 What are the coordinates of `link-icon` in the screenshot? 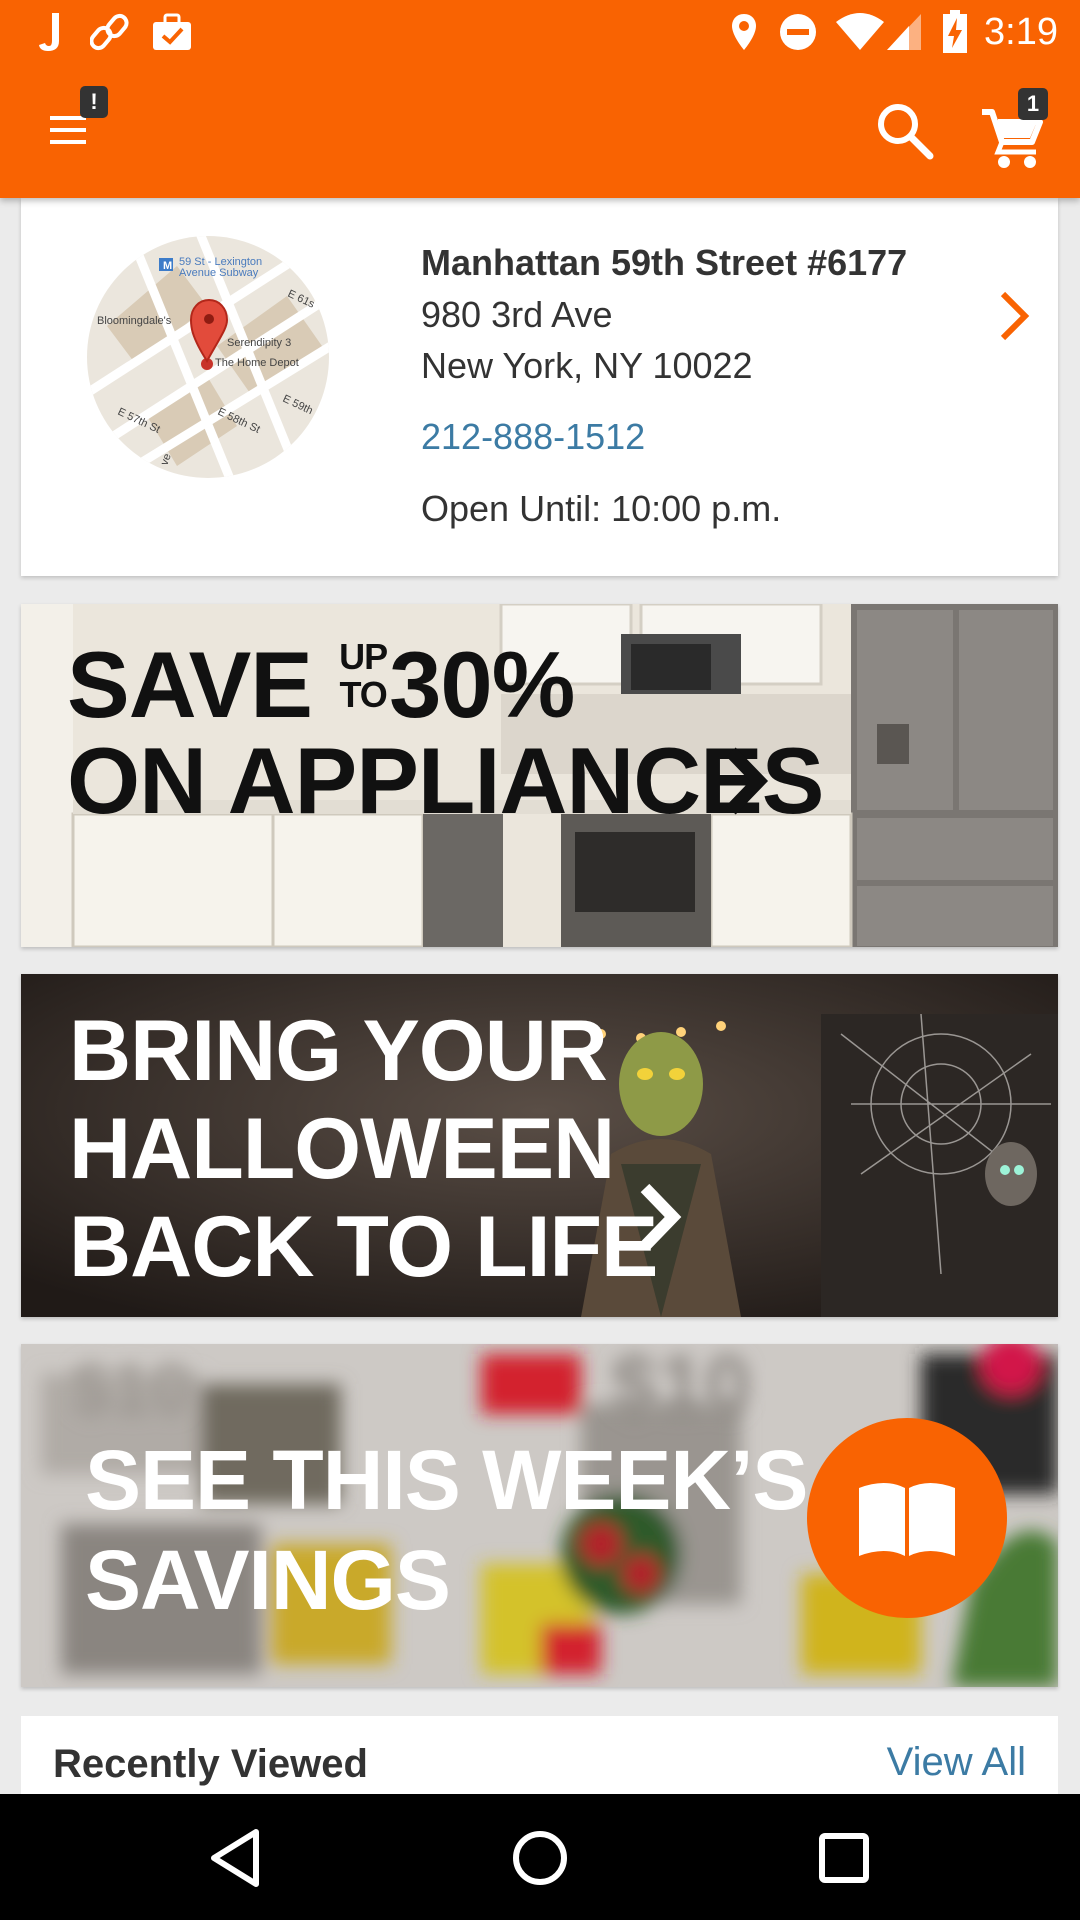 It's located at (110, 32).